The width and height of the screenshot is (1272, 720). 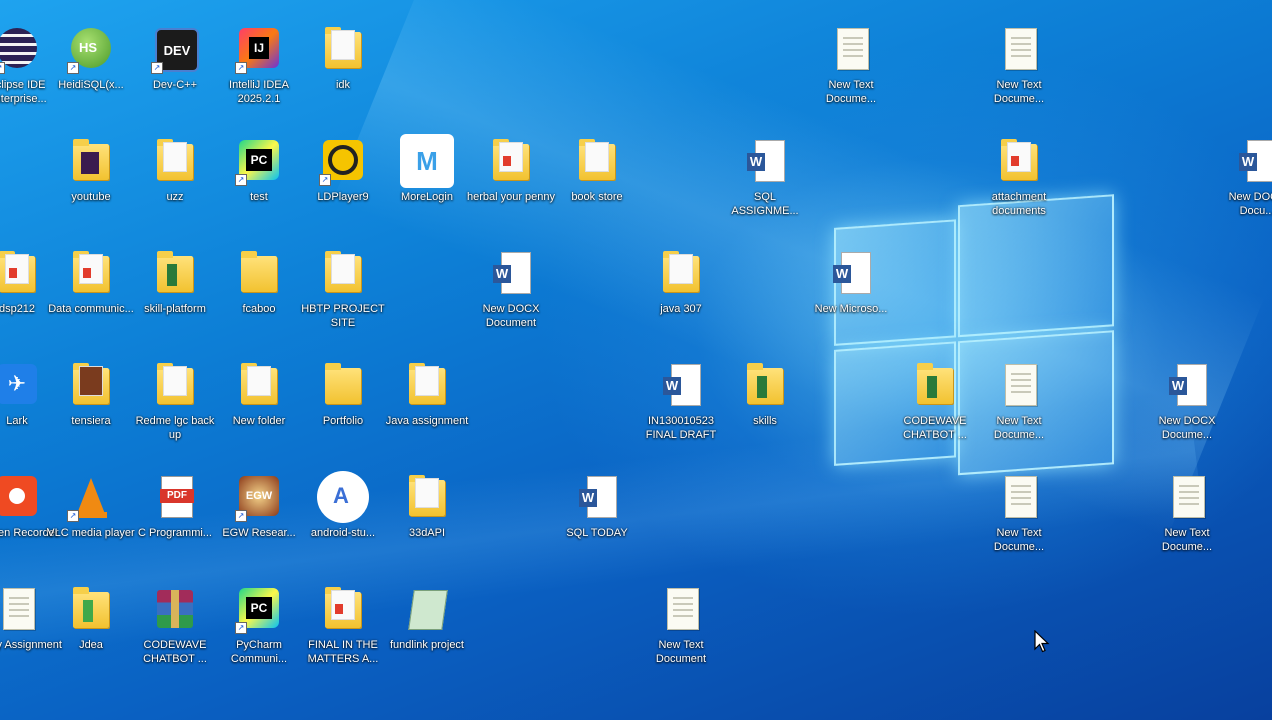 What do you see at coordinates (259, 92) in the screenshot?
I see `icon-label: IntelliJ IDEA 2025.2.1` at bounding box center [259, 92].